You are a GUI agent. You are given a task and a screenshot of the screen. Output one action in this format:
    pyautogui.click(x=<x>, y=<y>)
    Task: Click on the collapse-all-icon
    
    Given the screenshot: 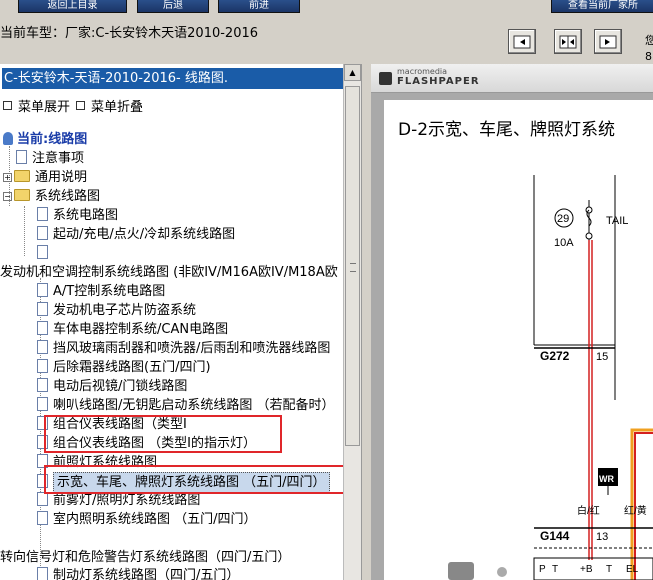 What is the action you would take?
    pyautogui.click(x=80, y=105)
    